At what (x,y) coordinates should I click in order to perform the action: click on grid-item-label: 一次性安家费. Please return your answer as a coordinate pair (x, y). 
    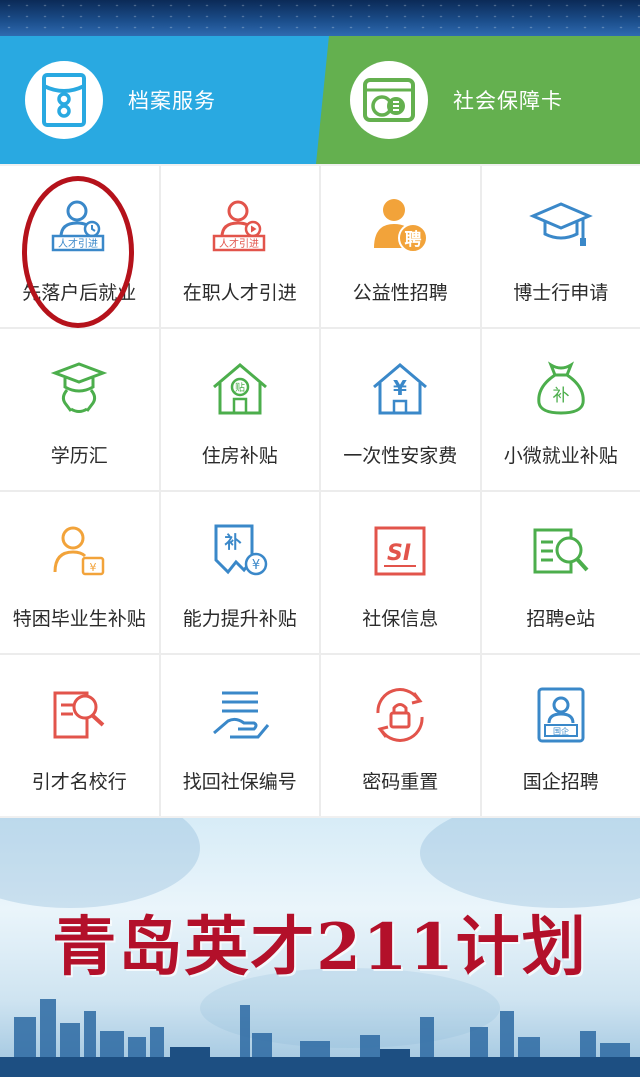
    Looking at the image, I should click on (400, 456).